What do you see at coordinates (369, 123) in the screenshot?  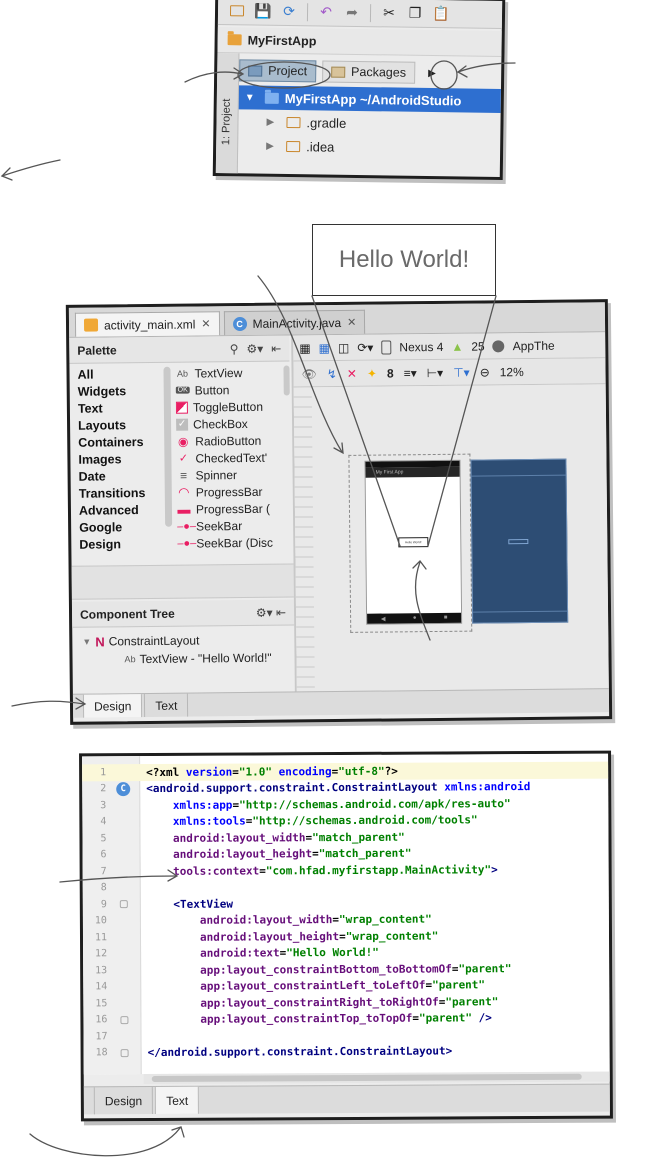 I see `tree-item-gradle: ▶ .gradle` at bounding box center [369, 123].